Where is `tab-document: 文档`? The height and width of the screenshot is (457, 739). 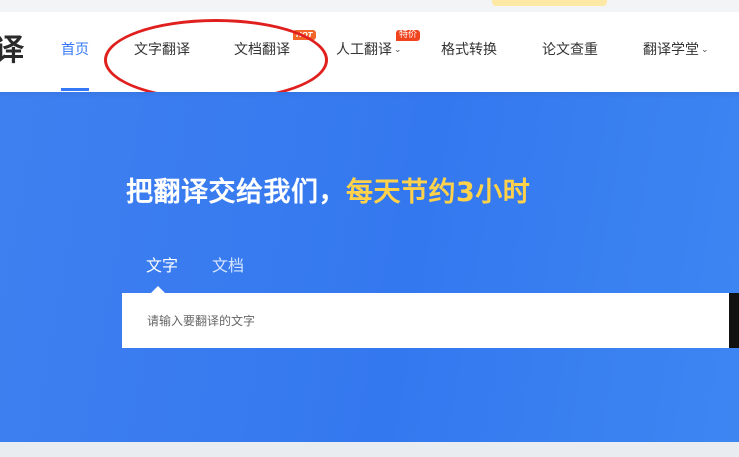 tab-document: 文档 is located at coordinates (228, 266).